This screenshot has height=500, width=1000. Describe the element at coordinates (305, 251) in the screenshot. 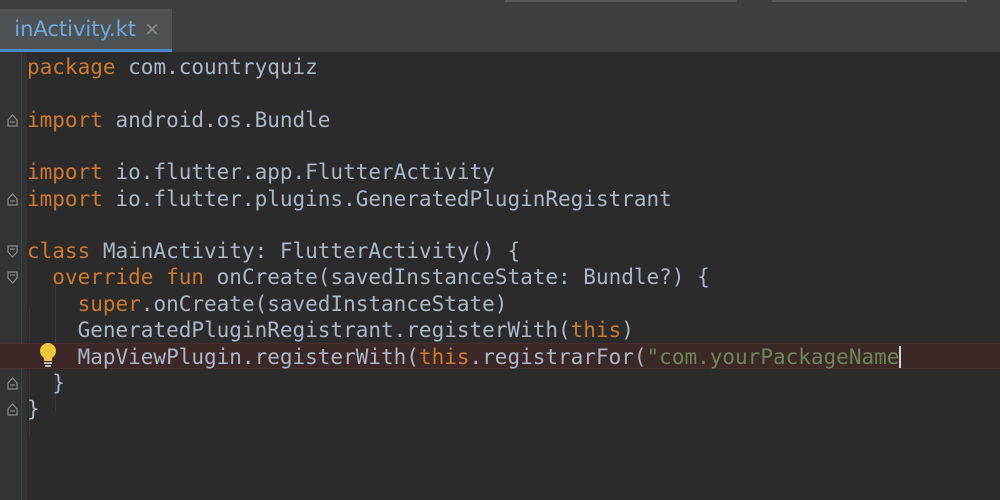

I see `code-text: MainActivity: FlutterActivity() {` at that location.